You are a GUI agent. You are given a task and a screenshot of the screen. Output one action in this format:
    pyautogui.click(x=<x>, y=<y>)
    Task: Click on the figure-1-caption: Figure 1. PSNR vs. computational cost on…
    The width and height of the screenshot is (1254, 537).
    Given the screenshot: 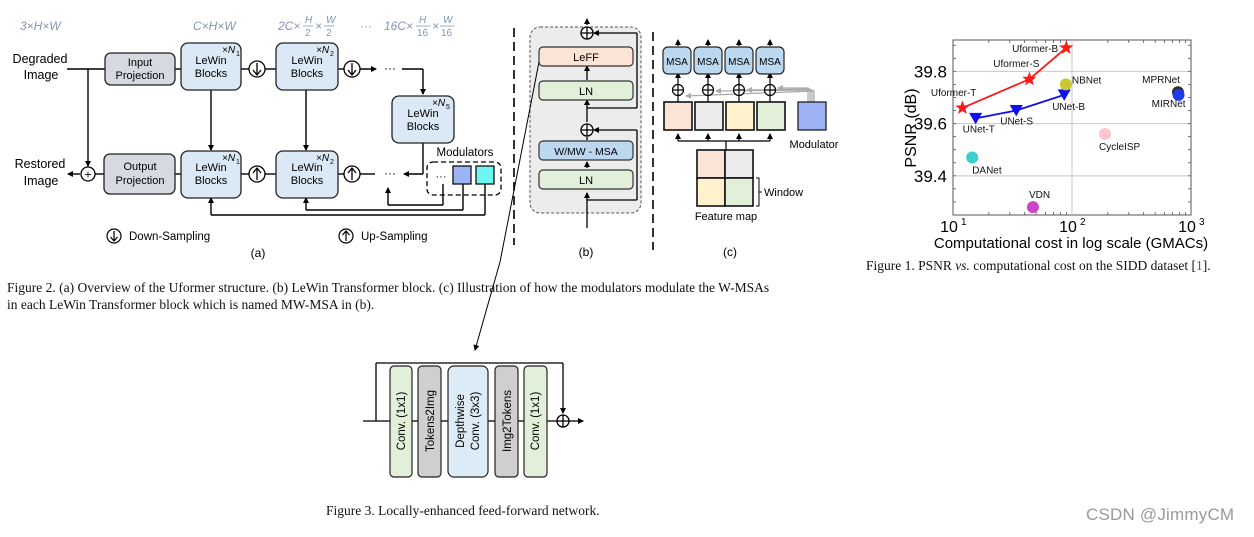 What is the action you would take?
    pyautogui.click(x=1038, y=265)
    